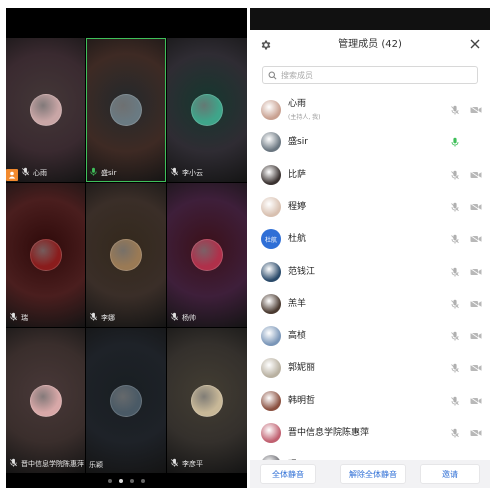 This screenshot has height=493, width=493. I want to click on panel-title: 管理成员 (42), so click(370, 44).